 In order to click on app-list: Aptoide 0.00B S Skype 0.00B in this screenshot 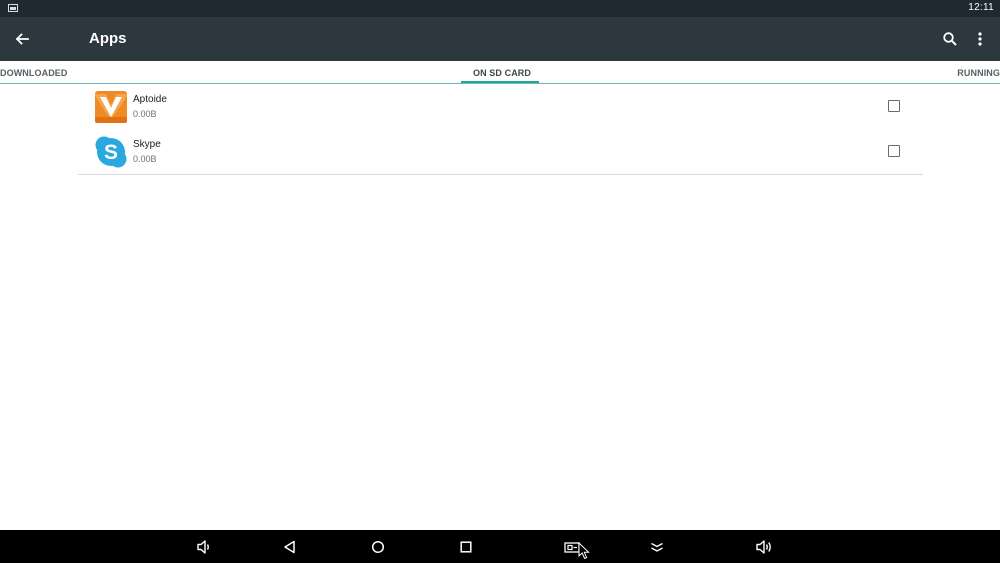, I will do `click(500, 129)`.